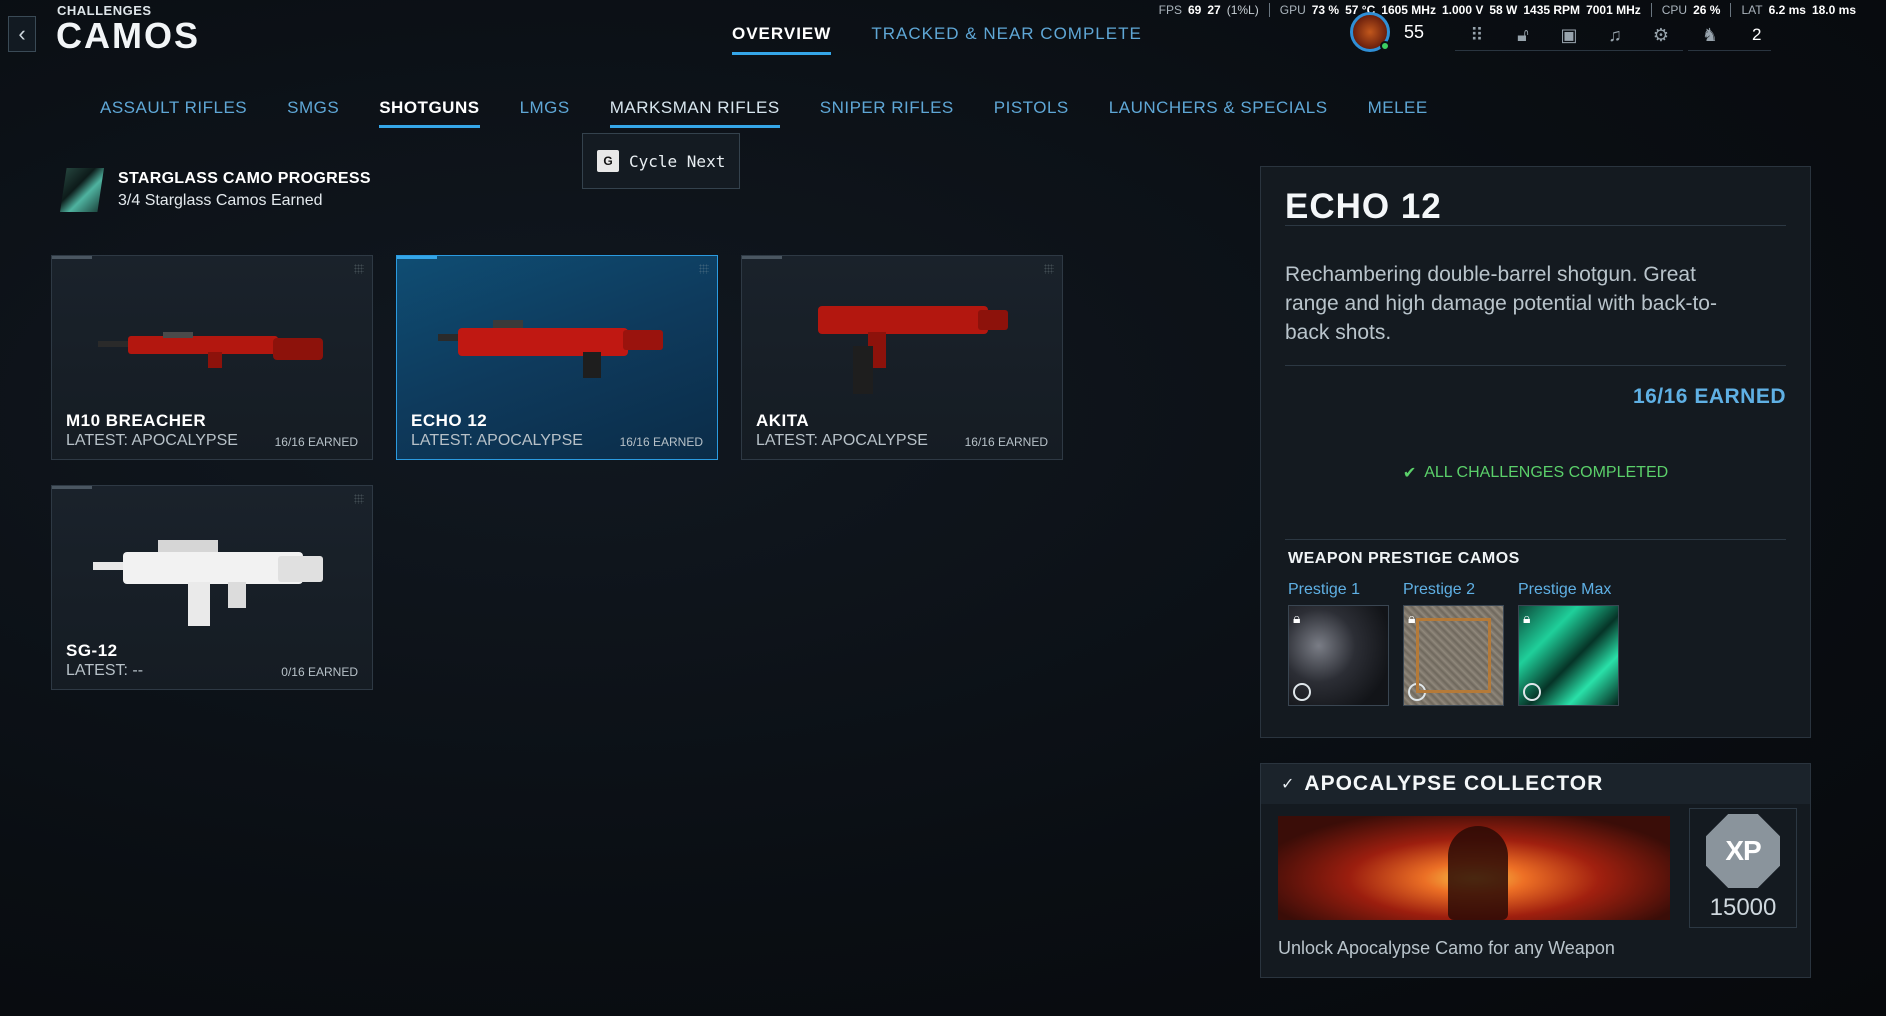 This screenshot has width=1886, height=1016. I want to click on grid-icon: ⠿, so click(1477, 35).